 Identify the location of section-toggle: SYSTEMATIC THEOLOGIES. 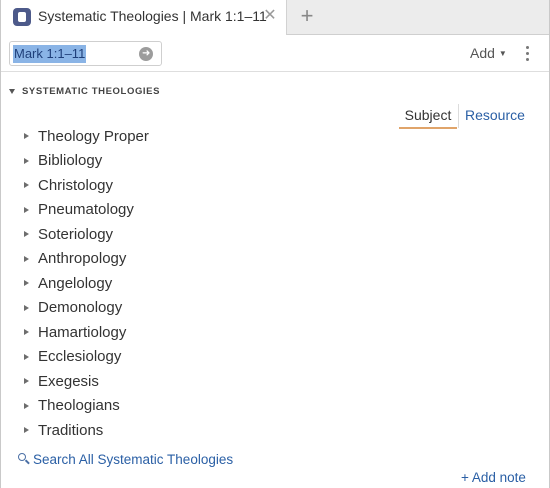
(84, 91).